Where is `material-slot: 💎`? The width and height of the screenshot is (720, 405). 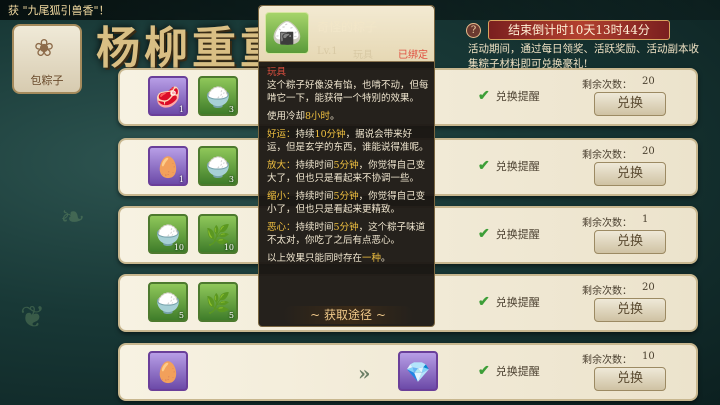
material-slot: 💎 is located at coordinates (418, 371).